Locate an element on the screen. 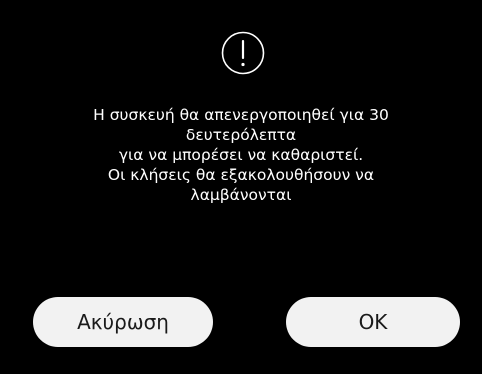  ok-button: OK is located at coordinates (373, 322).